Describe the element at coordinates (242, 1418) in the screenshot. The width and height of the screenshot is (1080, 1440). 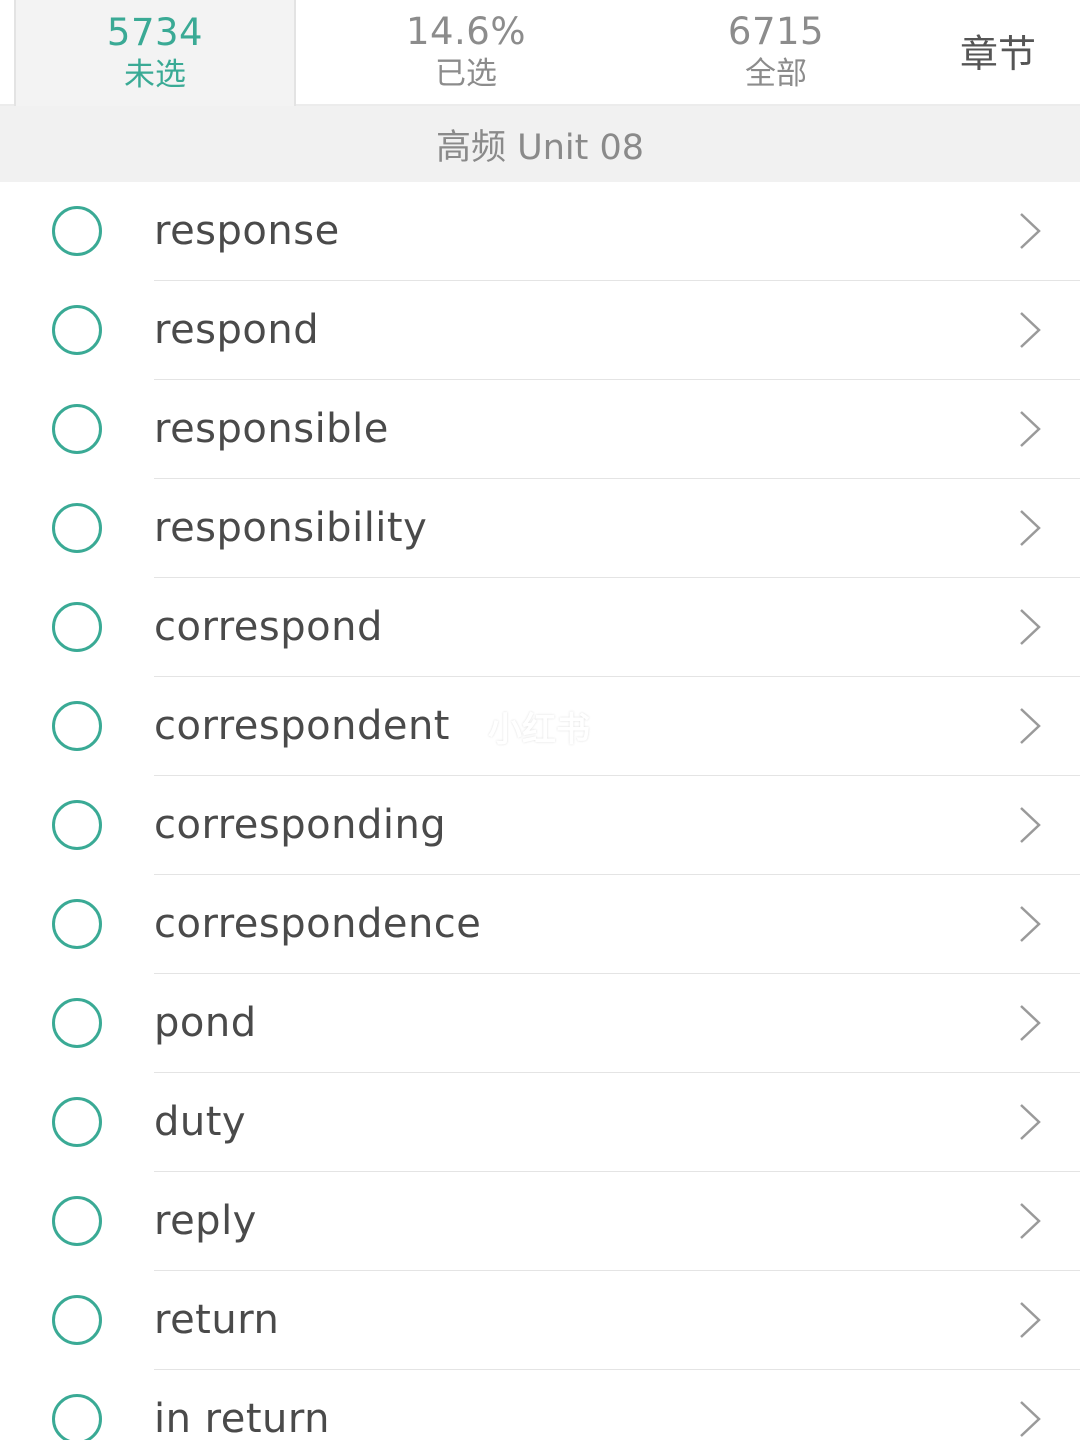
I see `word-text: in return` at that location.